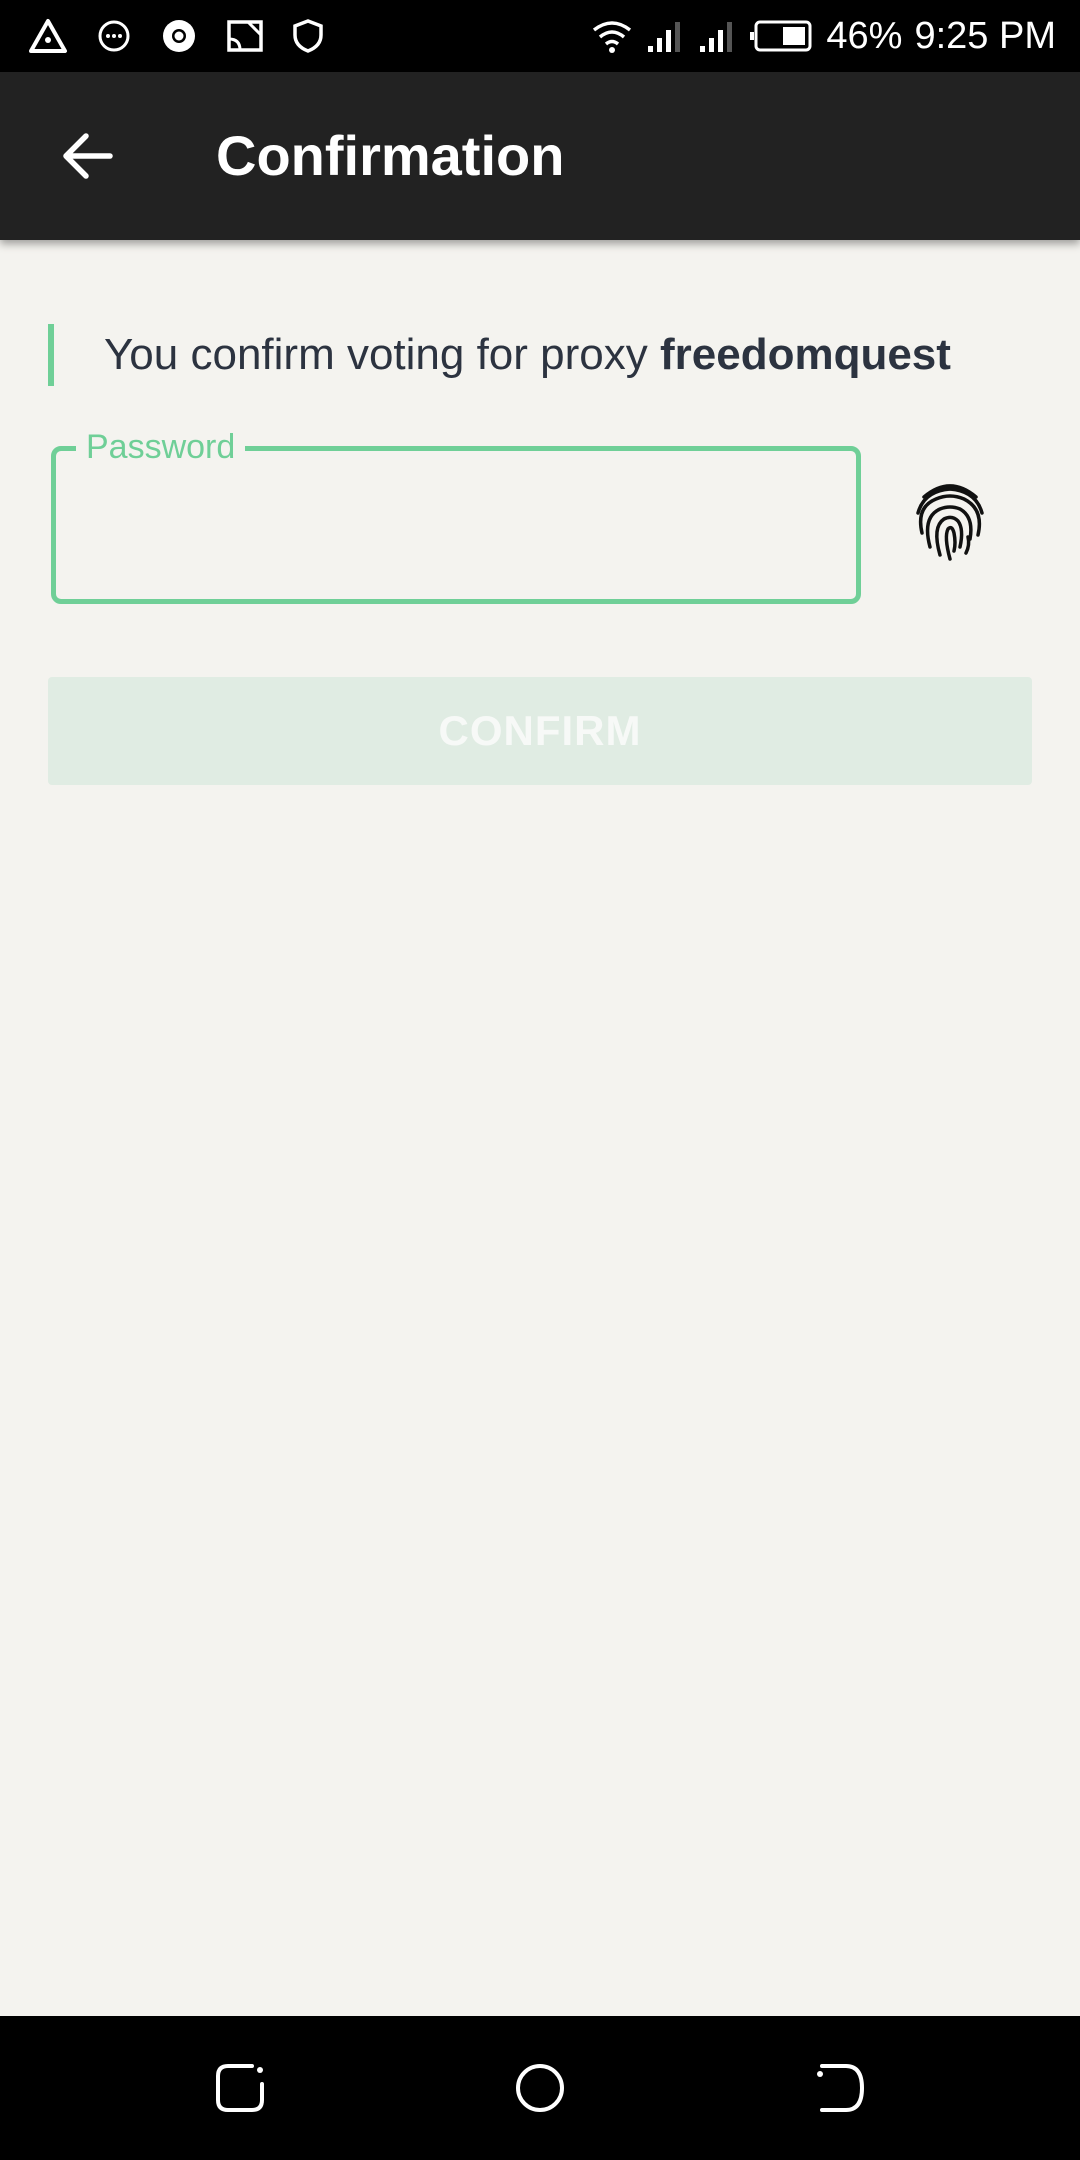  I want to click on password-field: Password, so click(456, 514).